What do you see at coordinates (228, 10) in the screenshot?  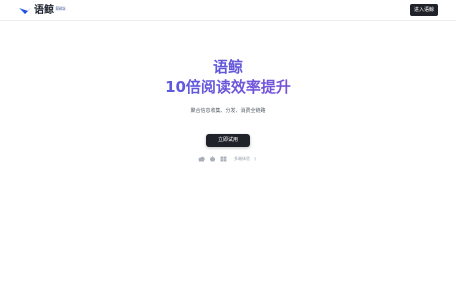 I see `top-navigation-bar: 语鲸 Beta 进入语鲸` at bounding box center [228, 10].